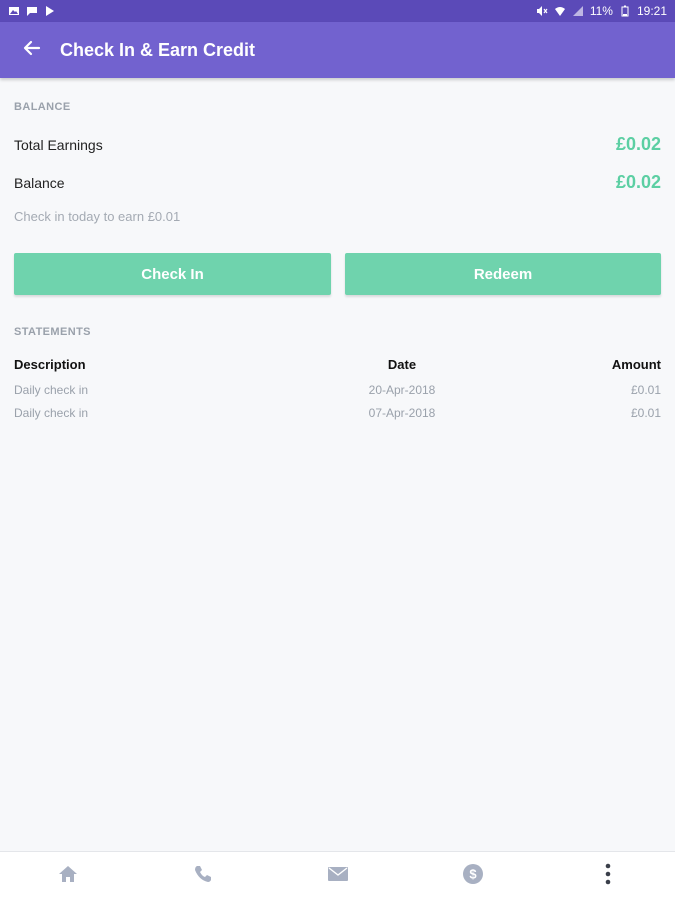  What do you see at coordinates (337, 50) in the screenshot?
I see `app-bar: Check In & Earn Credit` at bounding box center [337, 50].